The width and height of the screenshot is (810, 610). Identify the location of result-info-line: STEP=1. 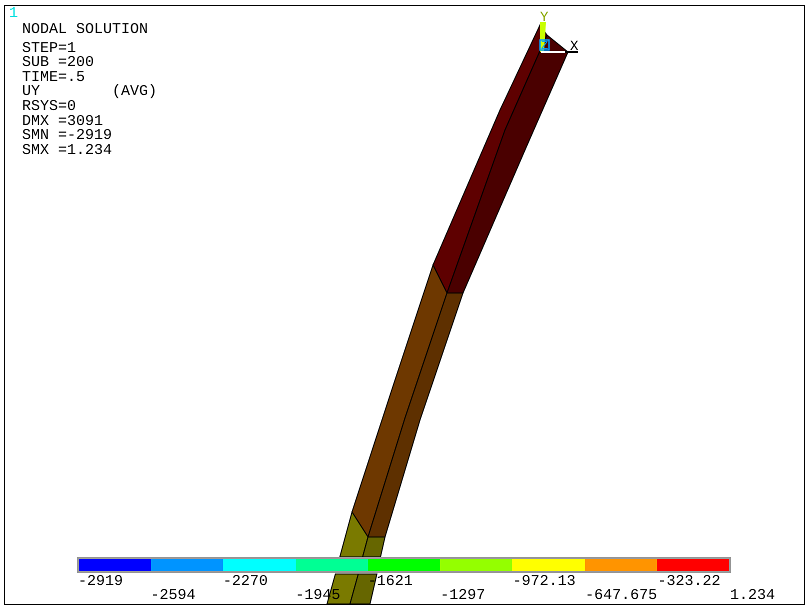
(49, 49).